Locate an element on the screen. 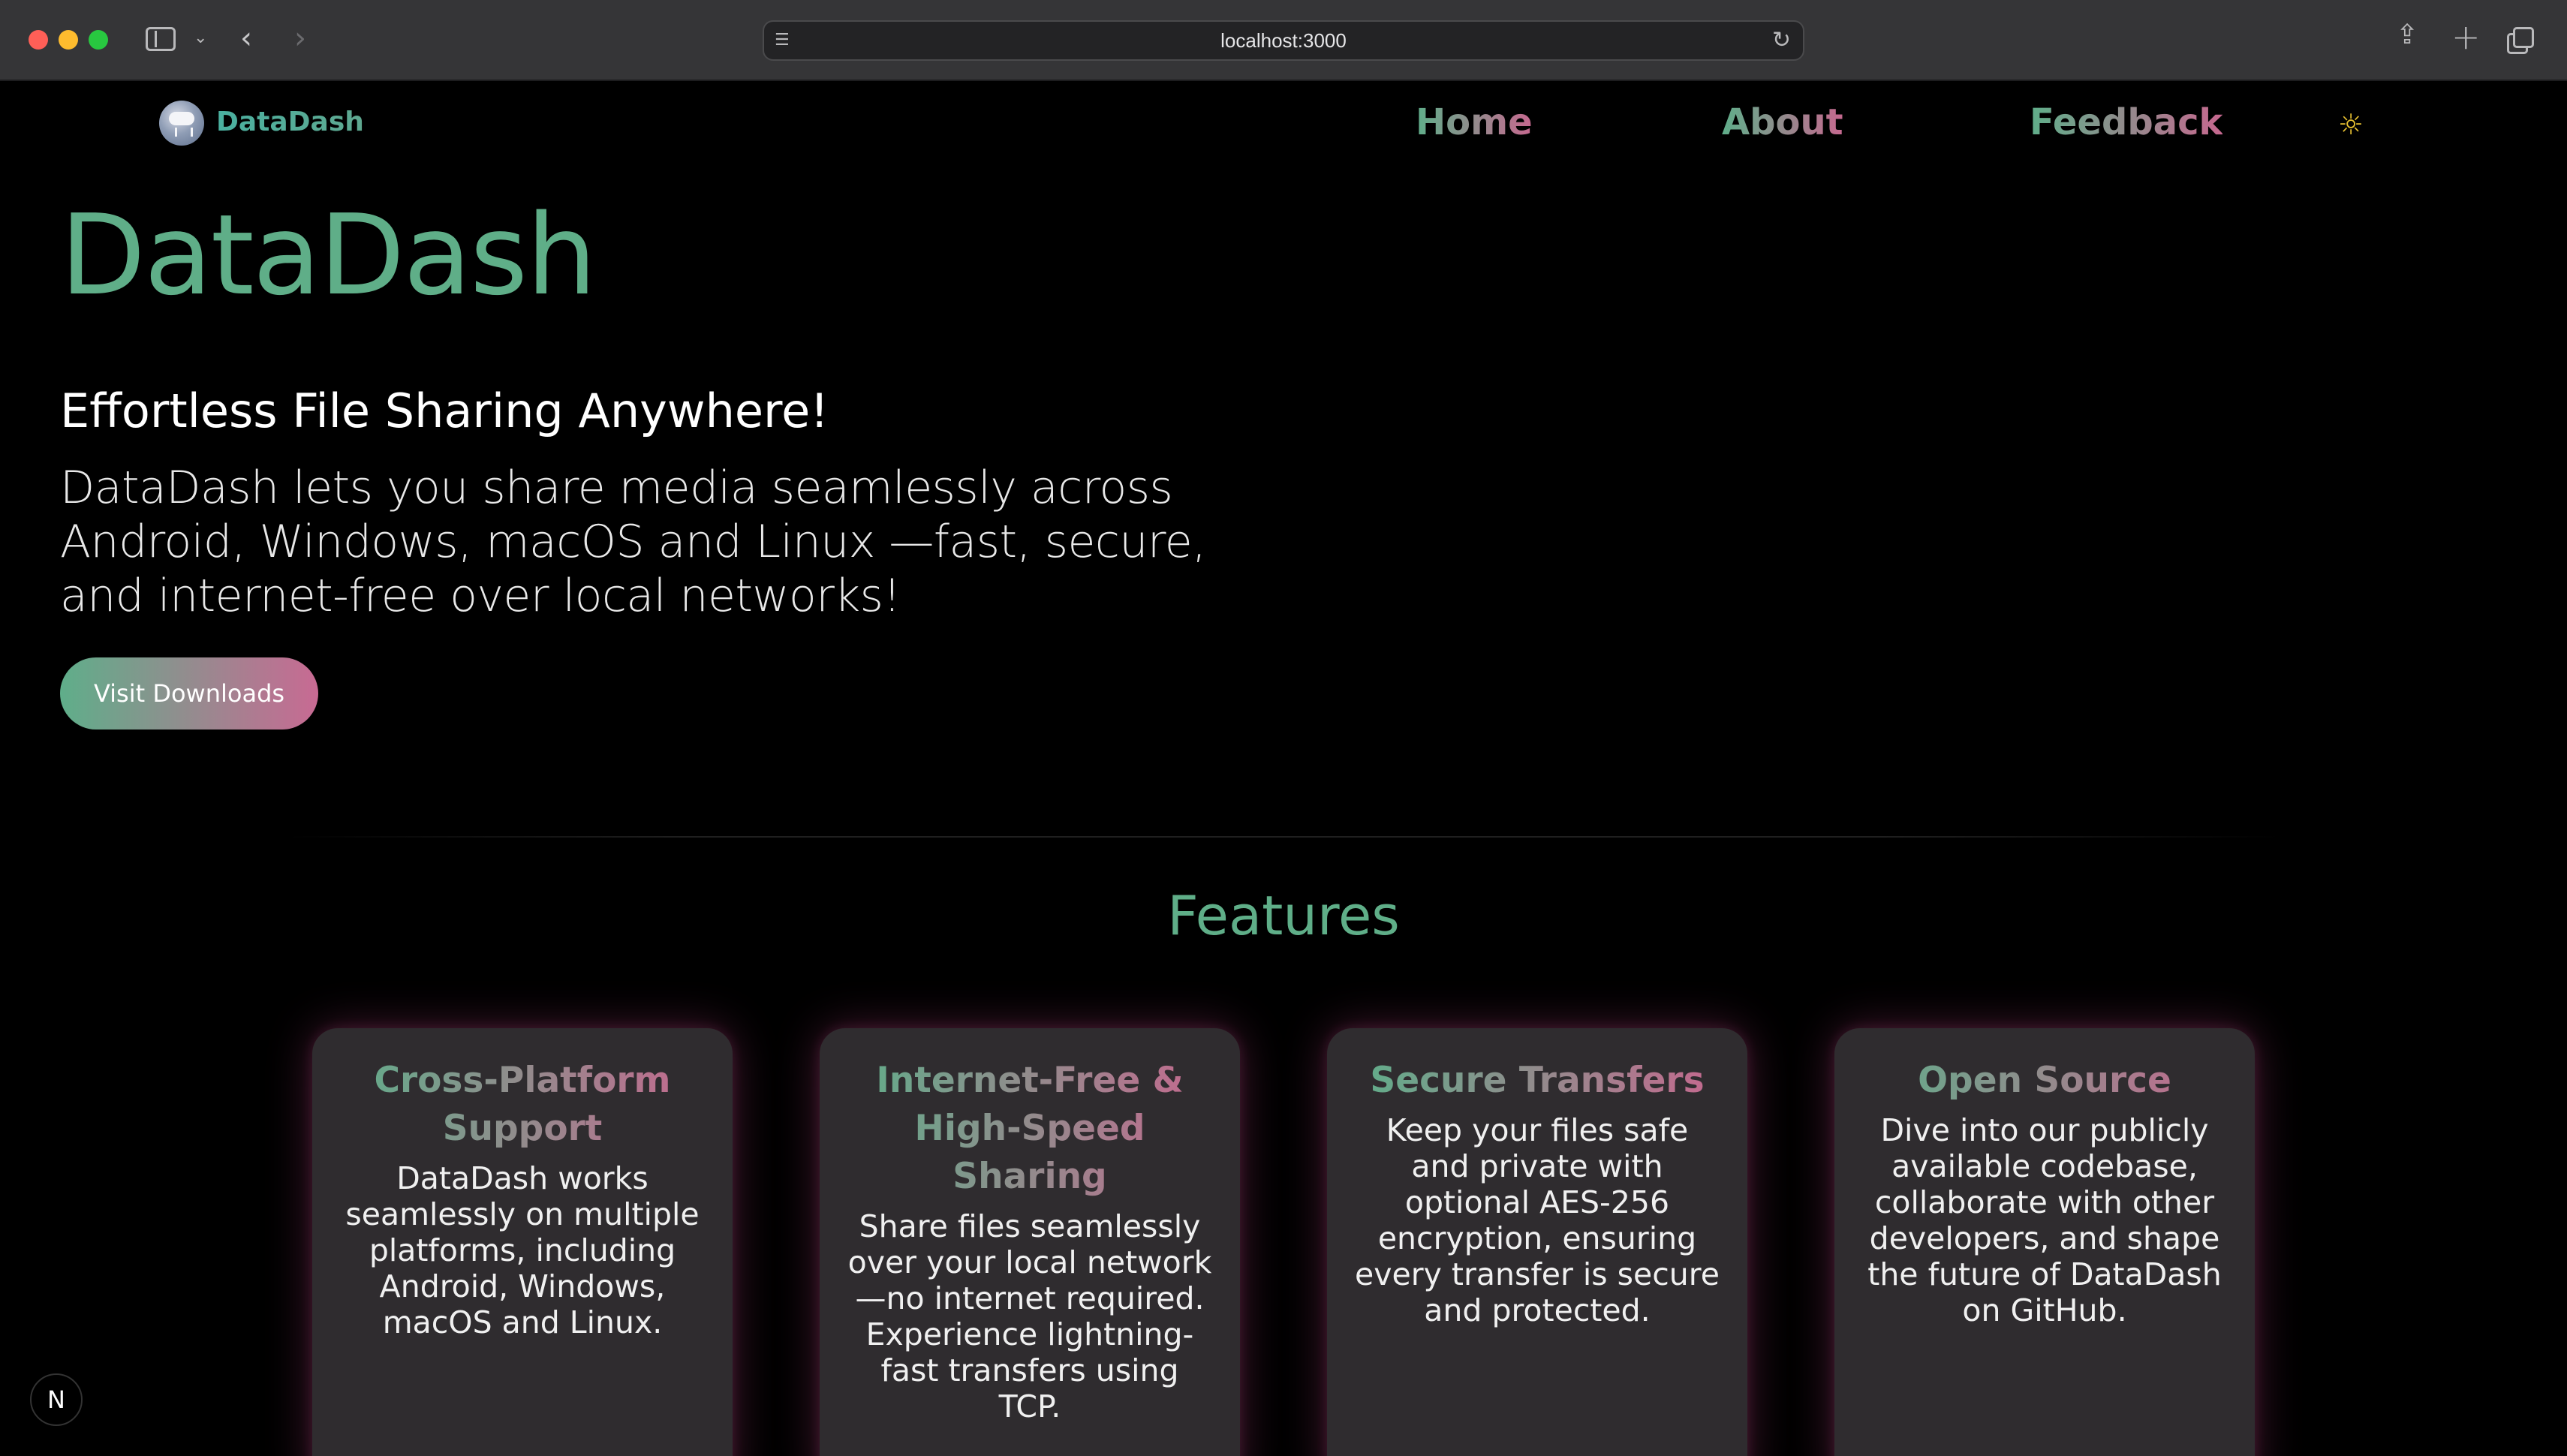  nav-link-feedback: Feedback is located at coordinates (2126, 122).